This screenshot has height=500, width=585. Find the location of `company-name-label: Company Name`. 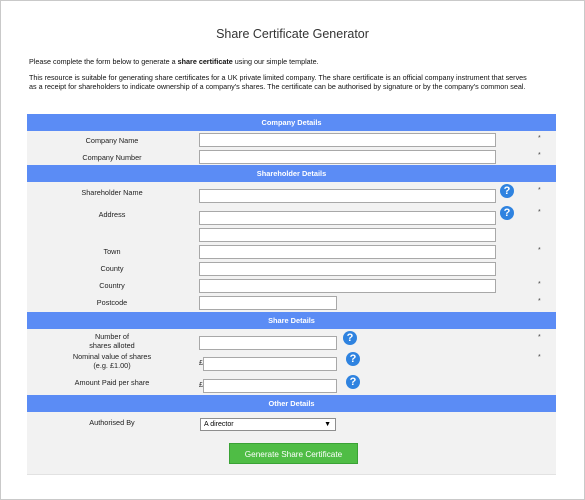

company-name-label: Company Name is located at coordinates (112, 140).